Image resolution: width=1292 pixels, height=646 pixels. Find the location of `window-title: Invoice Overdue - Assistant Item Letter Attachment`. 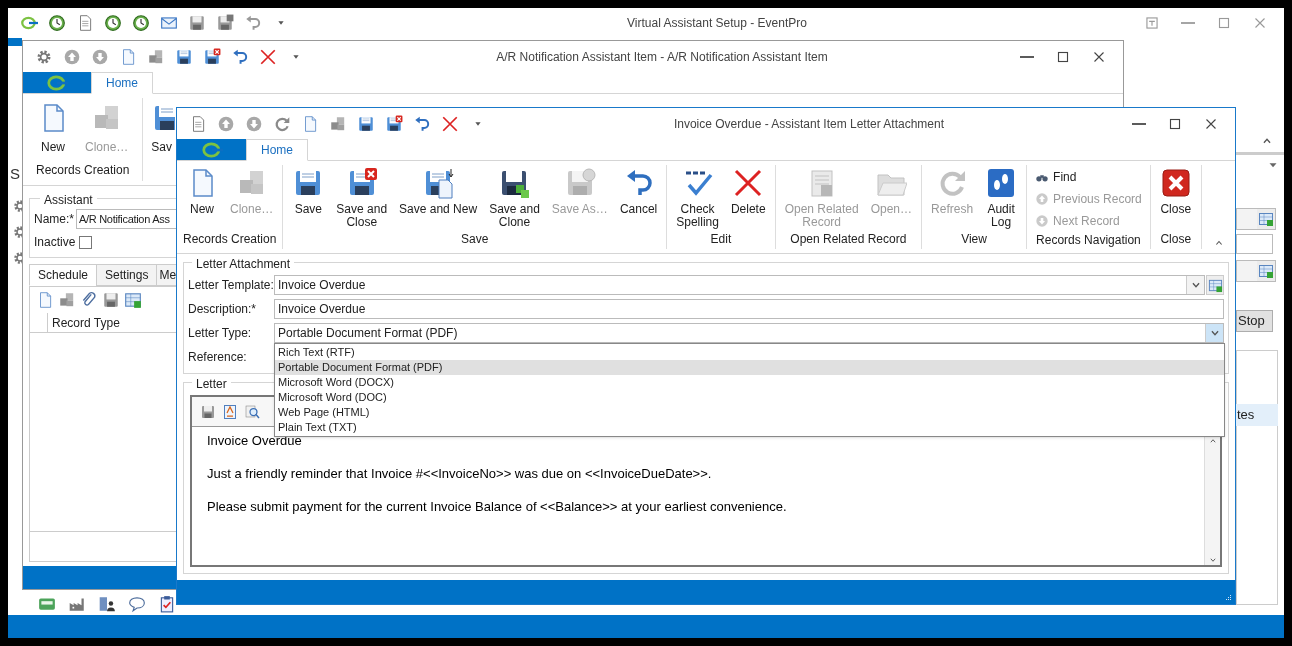

window-title: Invoice Overdue - Assistant Item Letter Attachment is located at coordinates (809, 124).